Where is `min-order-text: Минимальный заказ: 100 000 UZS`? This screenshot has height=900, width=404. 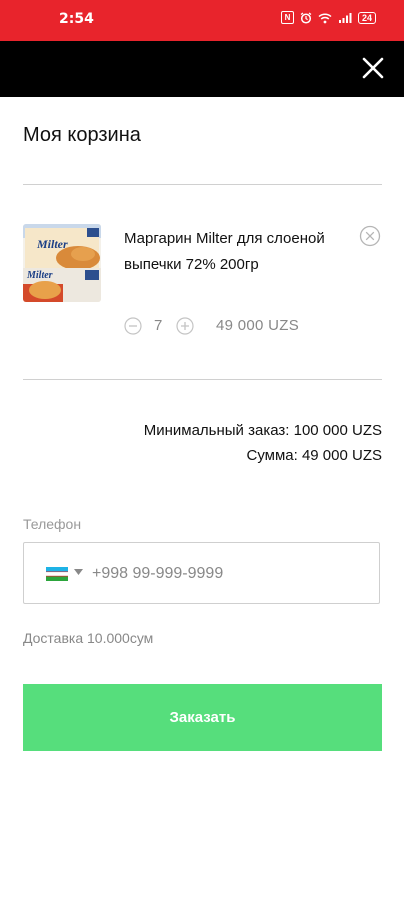 min-order-text: Минимальный заказ: 100 000 UZS is located at coordinates (262, 430).